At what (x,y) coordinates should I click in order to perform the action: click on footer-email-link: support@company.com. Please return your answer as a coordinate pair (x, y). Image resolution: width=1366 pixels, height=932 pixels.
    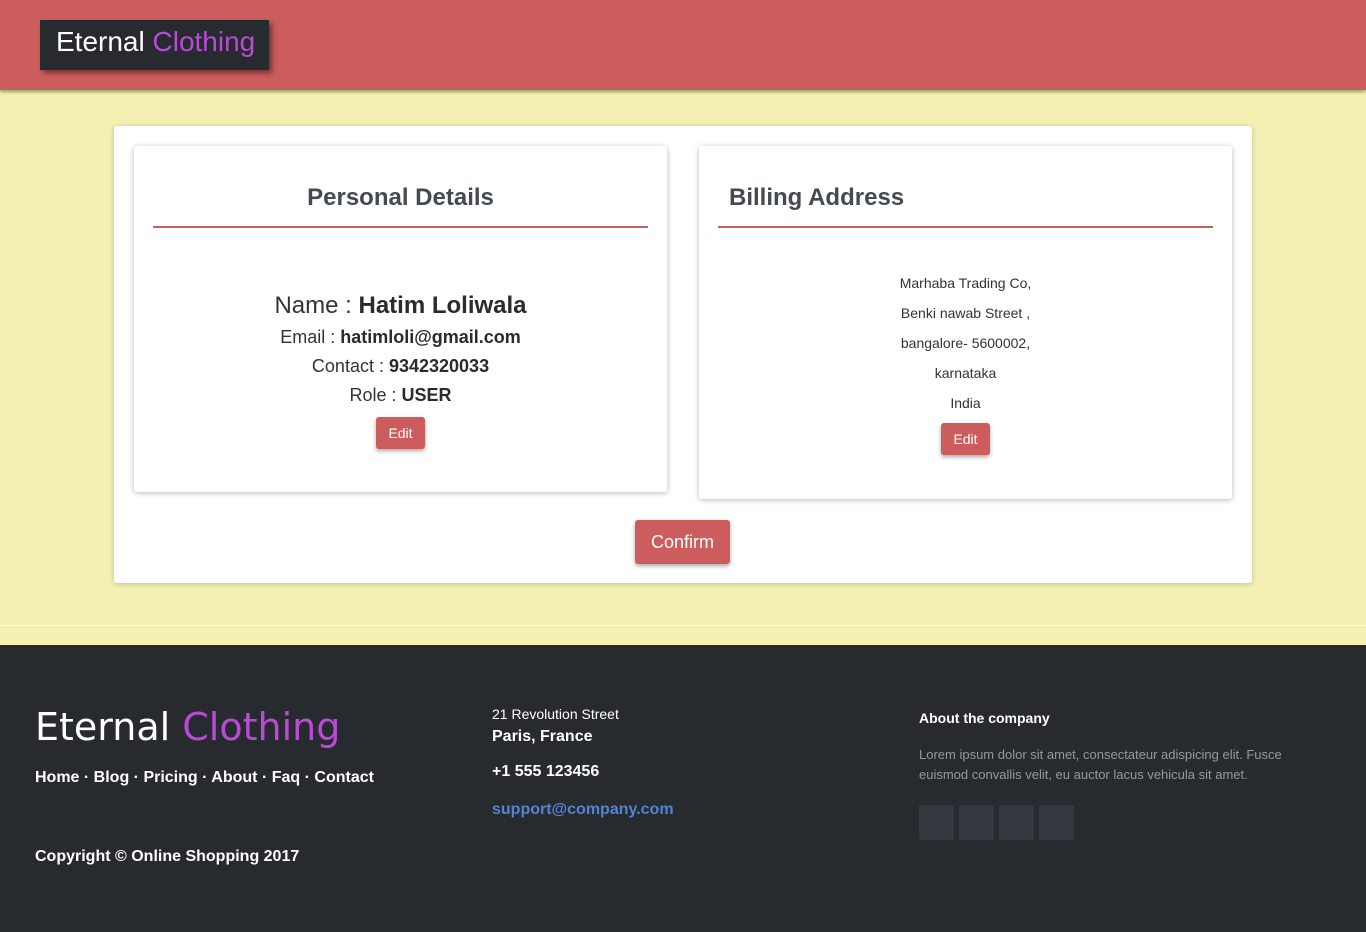
    Looking at the image, I should click on (583, 810).